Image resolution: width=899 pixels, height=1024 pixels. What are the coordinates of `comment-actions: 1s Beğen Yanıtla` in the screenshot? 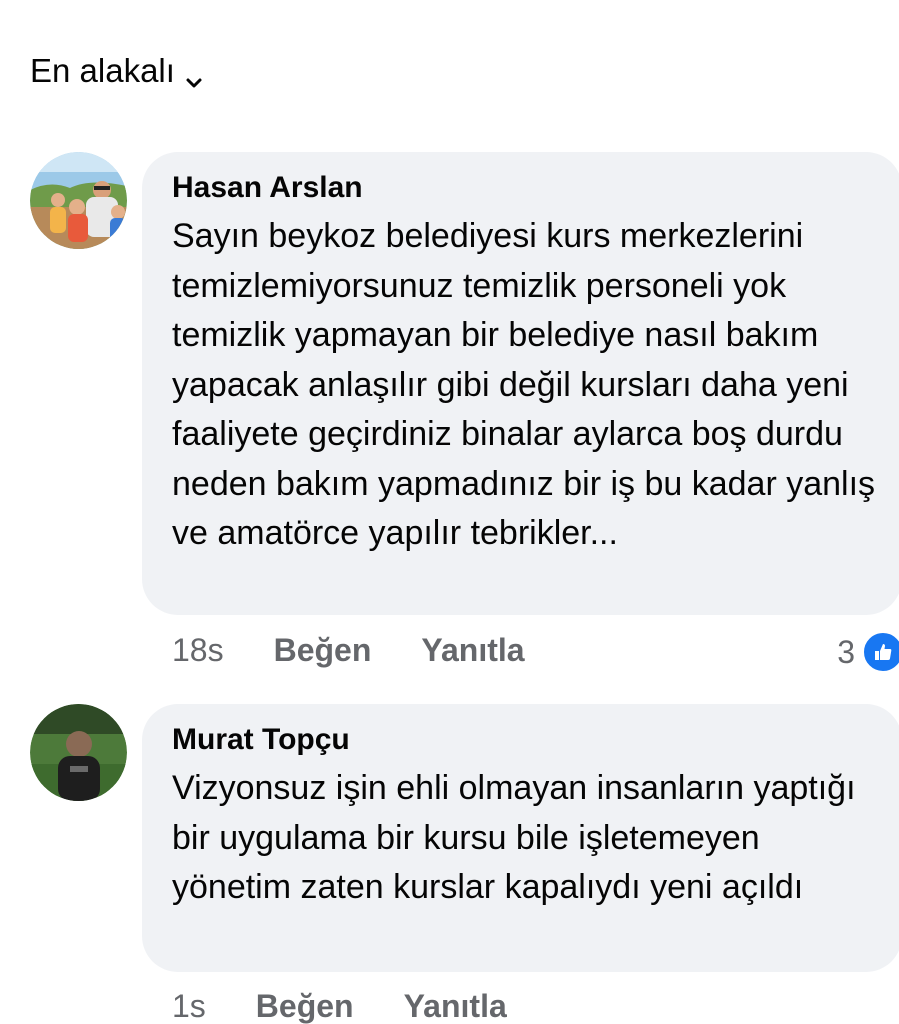 It's located at (339, 1006).